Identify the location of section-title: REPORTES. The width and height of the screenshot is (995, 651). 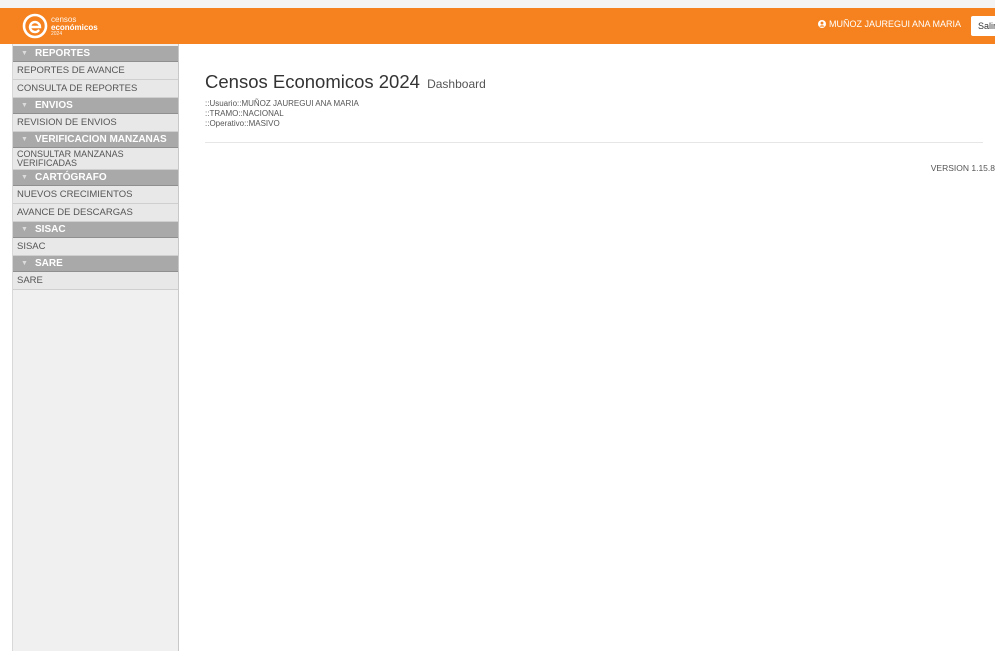
(63, 53).